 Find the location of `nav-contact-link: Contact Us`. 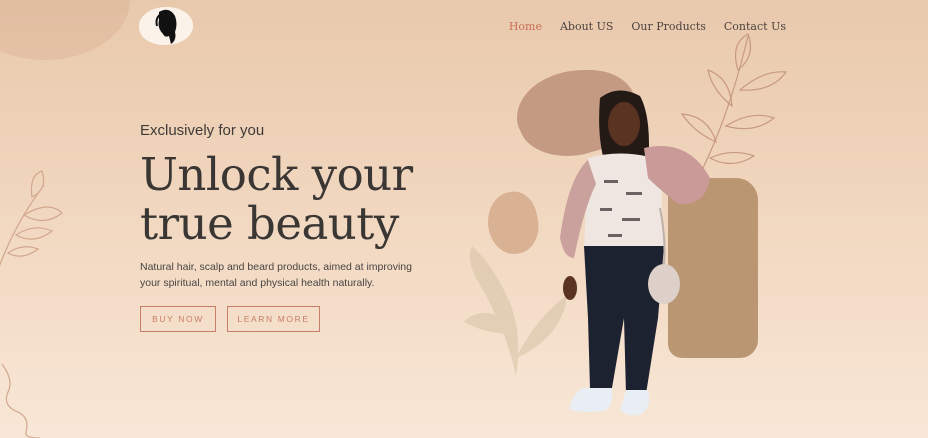

nav-contact-link: Contact Us is located at coordinates (755, 26).